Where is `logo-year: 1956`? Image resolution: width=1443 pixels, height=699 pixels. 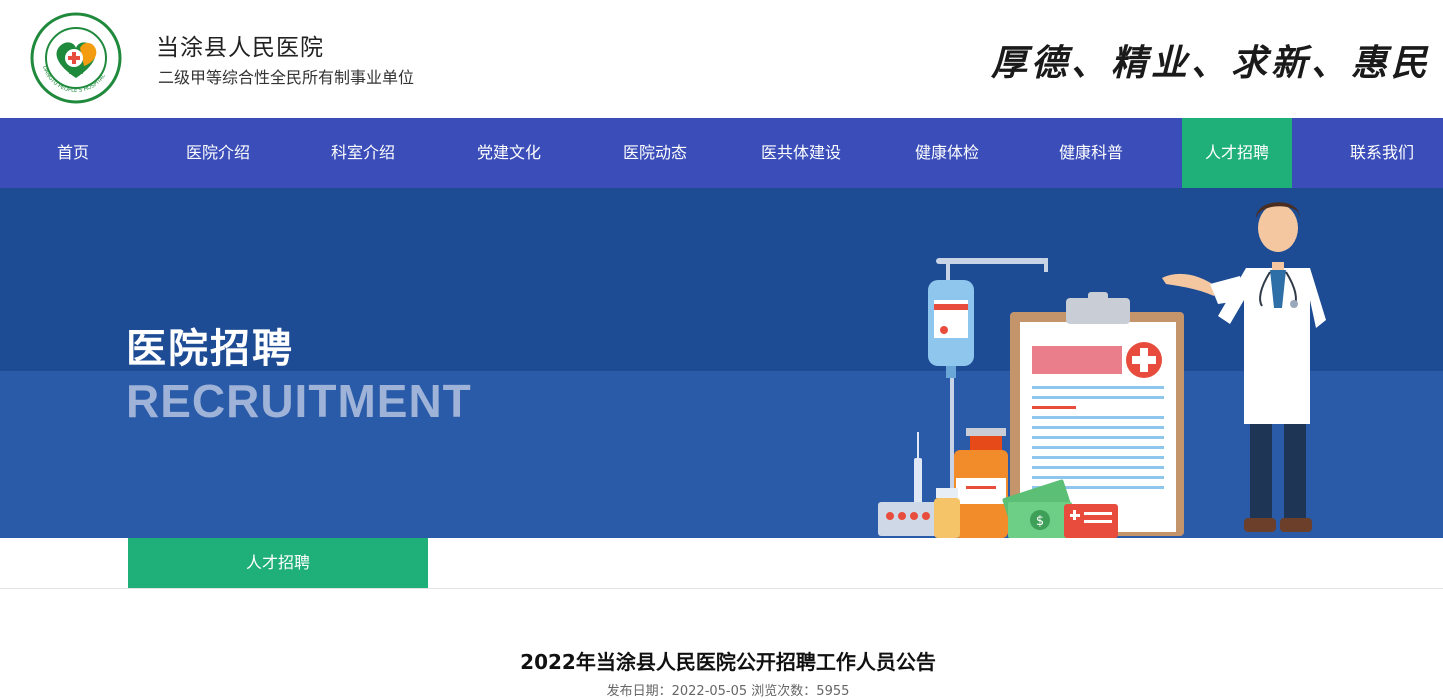 logo-year: 1956 is located at coordinates (75, 72).